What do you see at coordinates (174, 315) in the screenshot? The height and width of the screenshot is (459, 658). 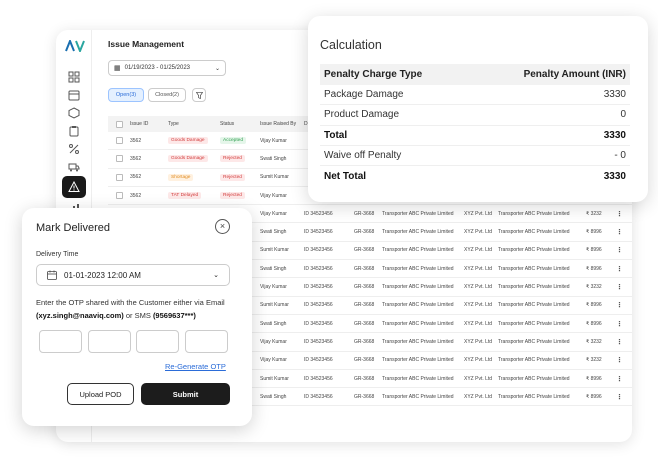 I see `otp-phone: (9569637***)` at bounding box center [174, 315].